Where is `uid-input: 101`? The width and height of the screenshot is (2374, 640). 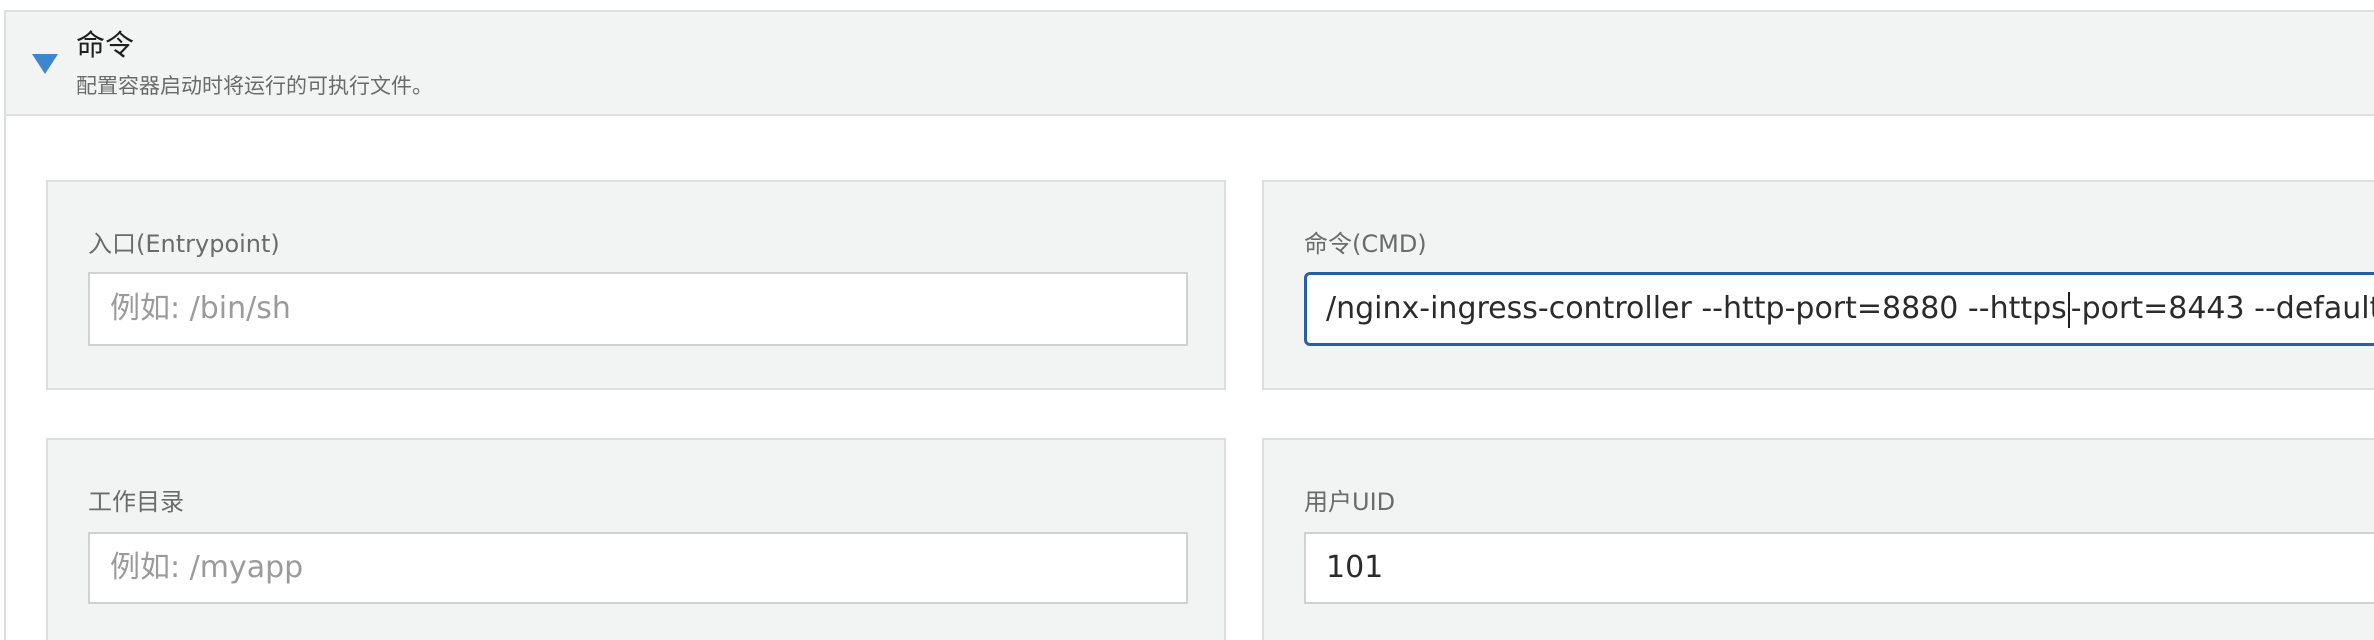
uid-input: 101 is located at coordinates (1839, 568).